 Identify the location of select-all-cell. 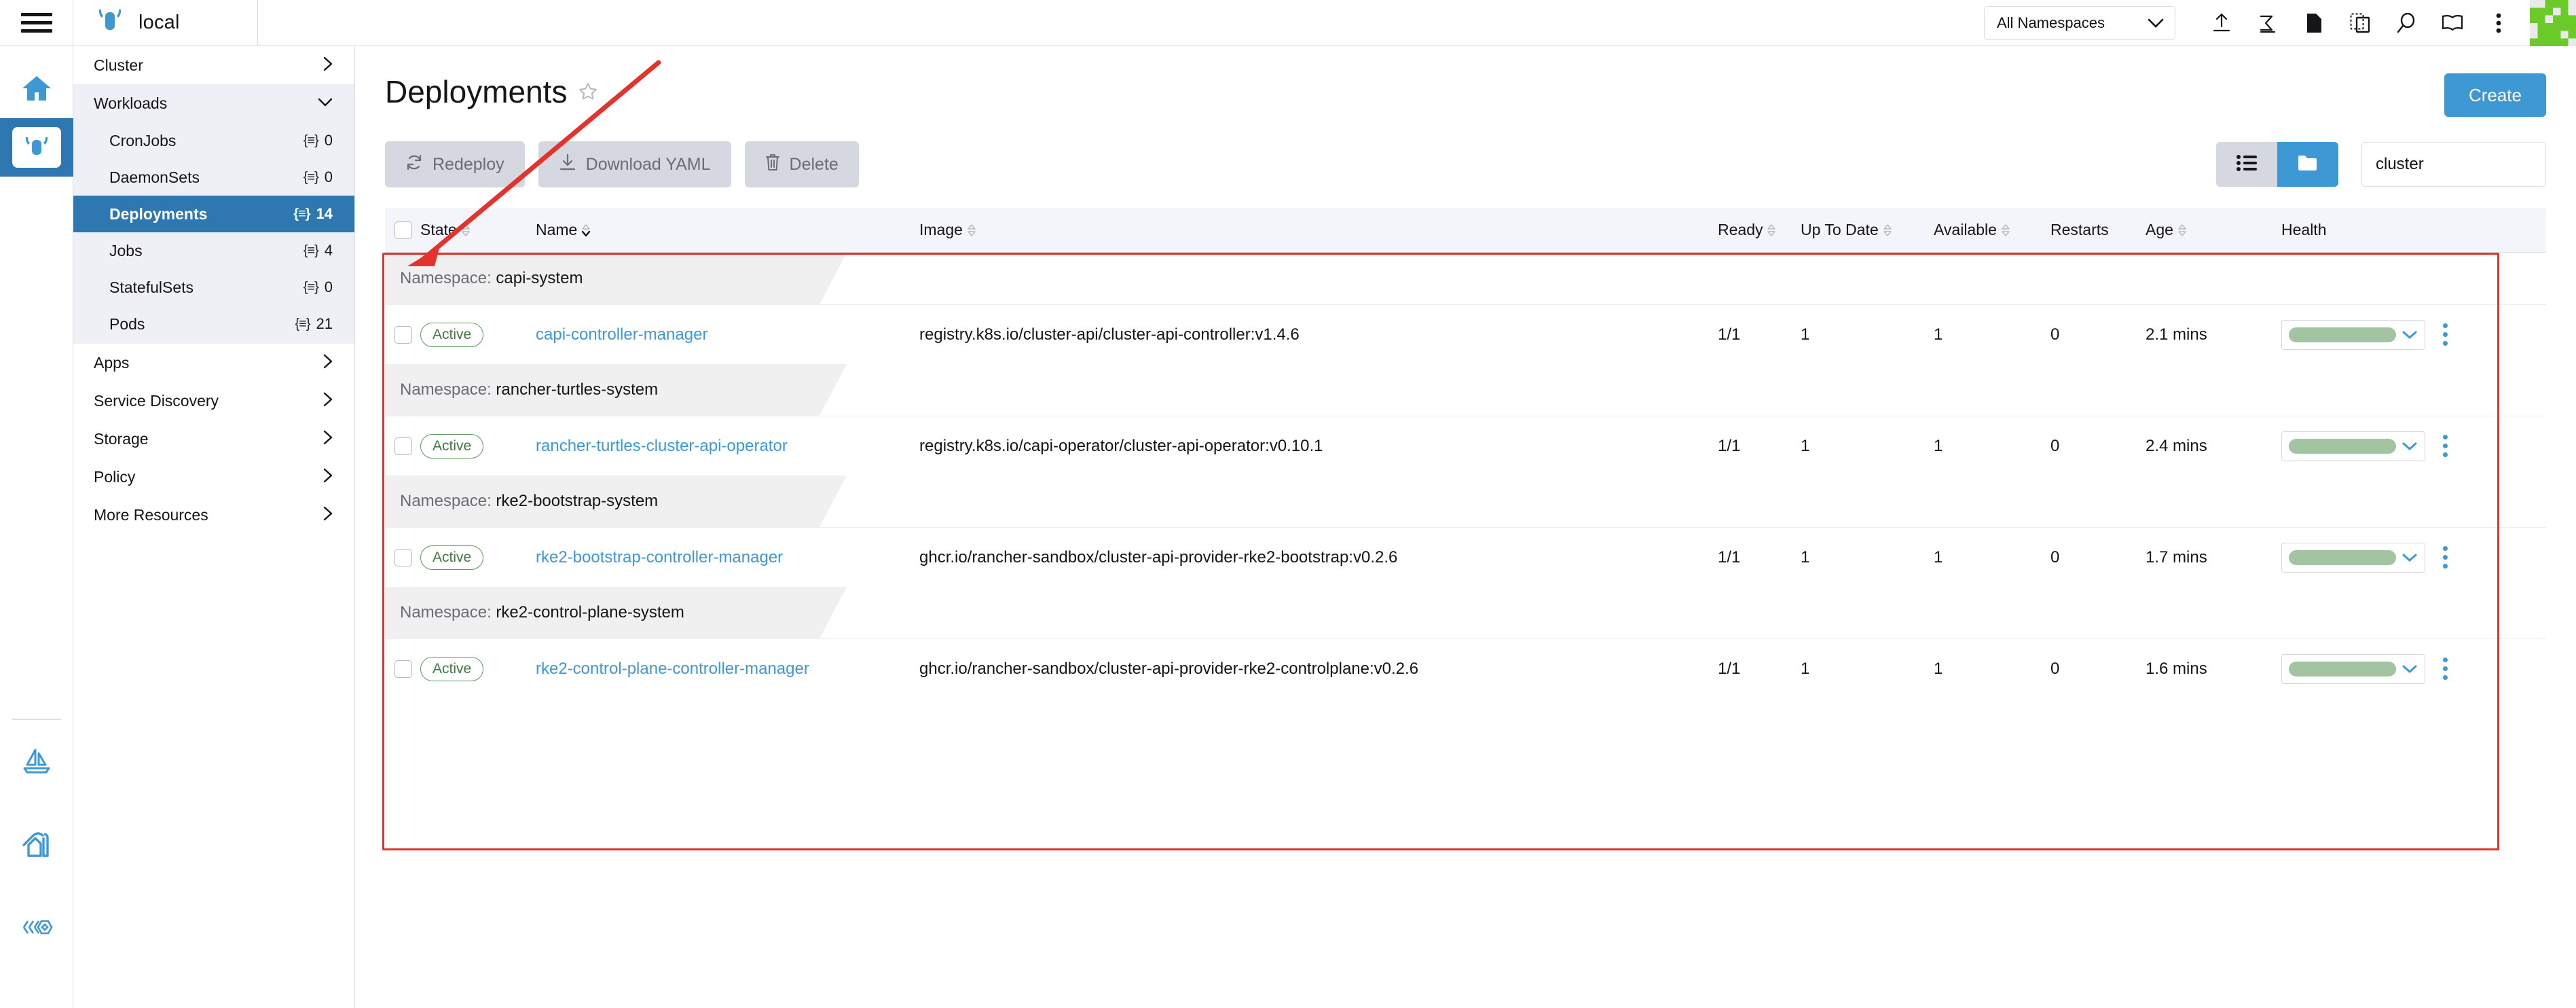
(402, 230).